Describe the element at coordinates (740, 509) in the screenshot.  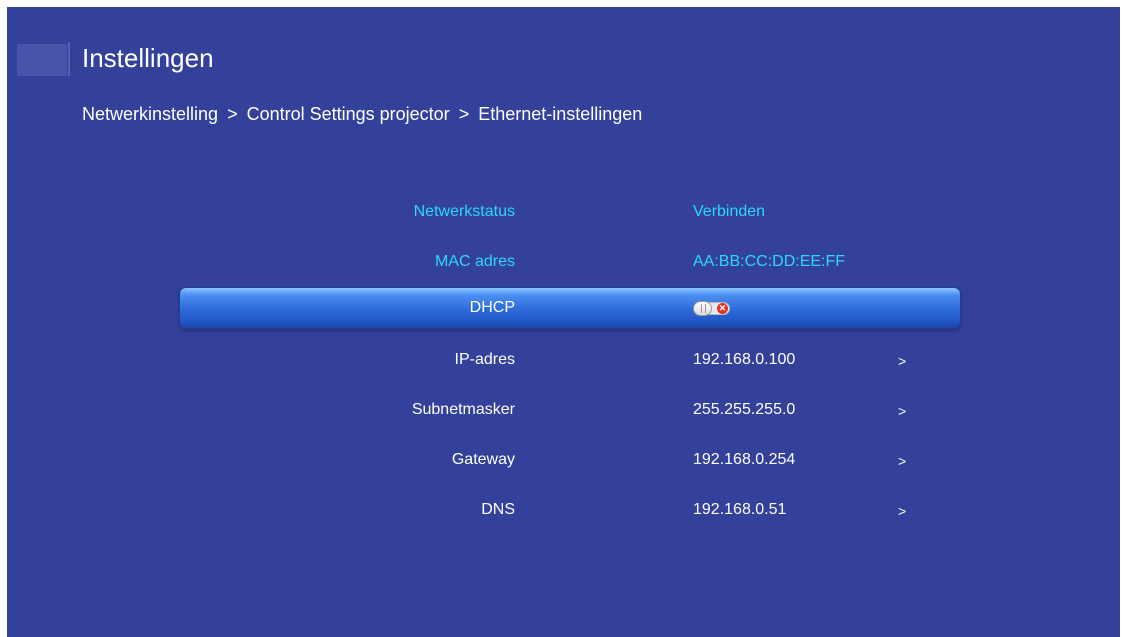
I see `dns-value: 192.168.0.51` at that location.